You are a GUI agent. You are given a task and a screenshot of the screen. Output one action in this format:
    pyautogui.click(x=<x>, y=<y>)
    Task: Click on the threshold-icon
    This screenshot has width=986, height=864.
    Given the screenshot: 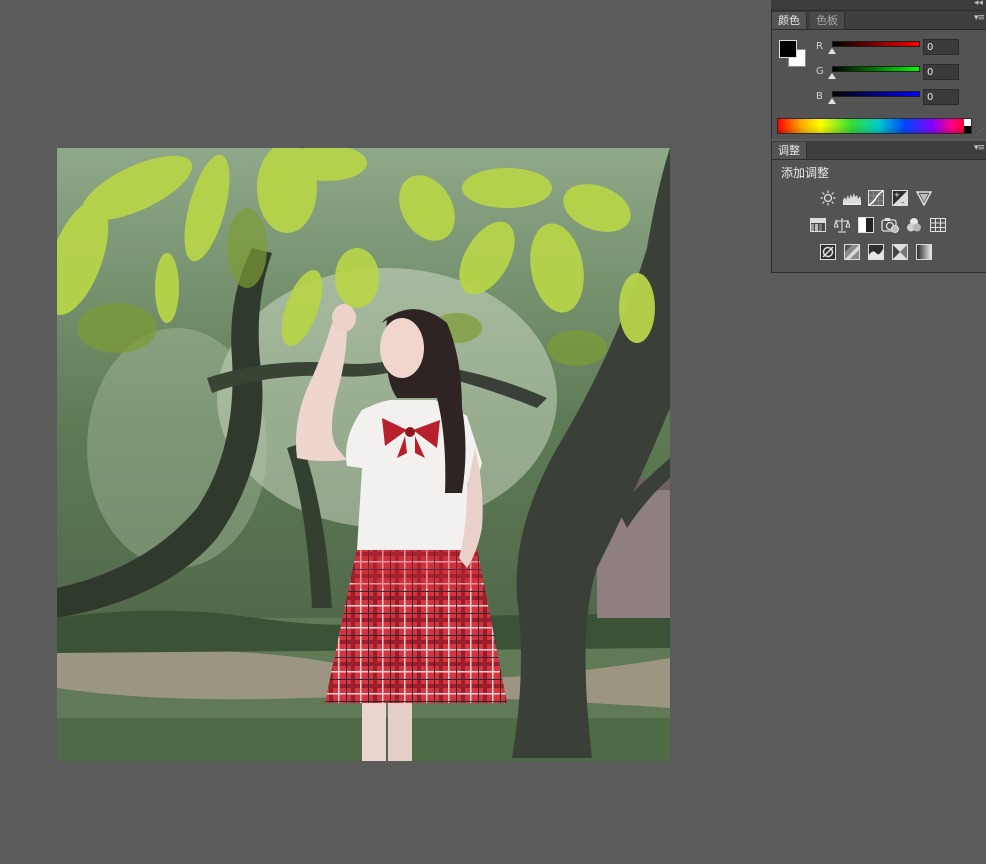 What is the action you would take?
    pyautogui.click(x=876, y=252)
    